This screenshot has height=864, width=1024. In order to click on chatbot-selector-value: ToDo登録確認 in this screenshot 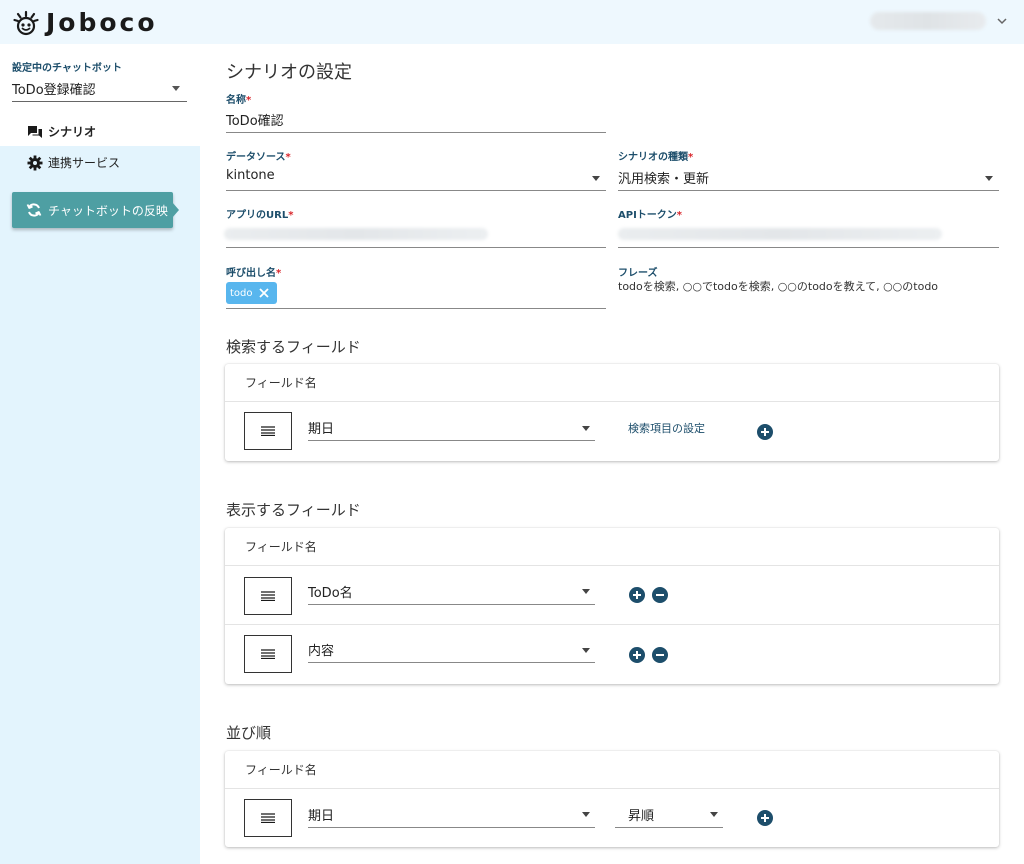, I will do `click(54, 90)`.